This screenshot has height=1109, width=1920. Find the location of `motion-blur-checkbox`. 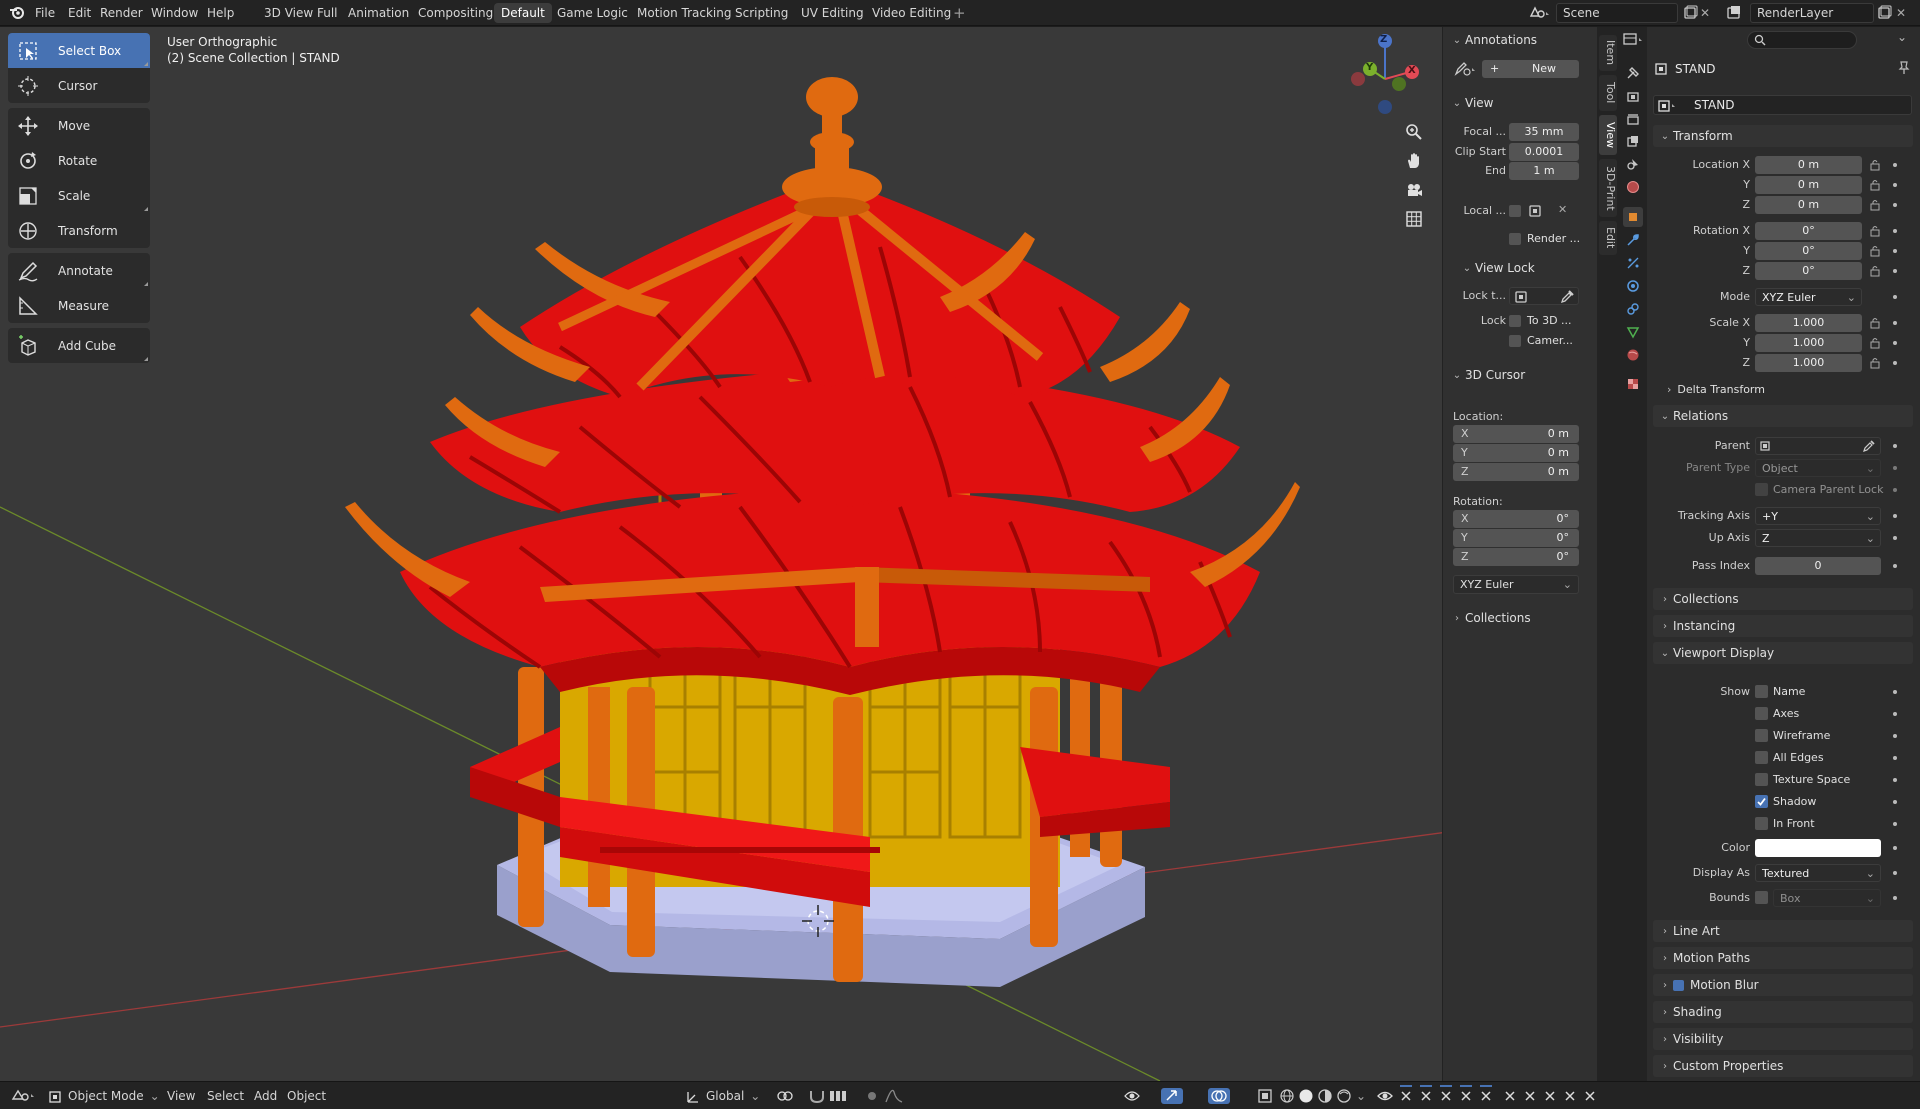

motion-blur-checkbox is located at coordinates (1678, 985).